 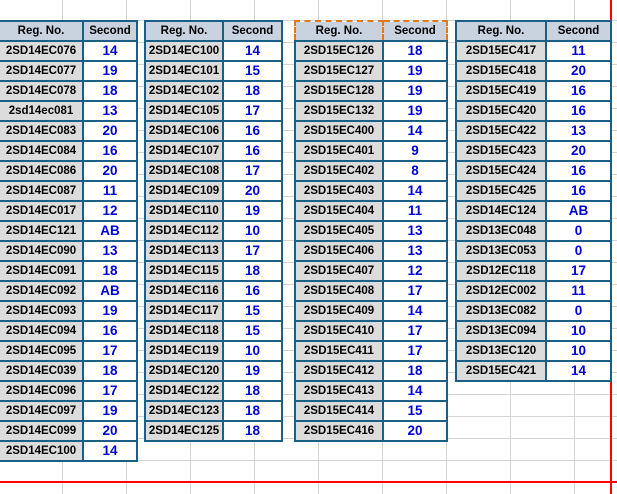 What do you see at coordinates (184, 131) in the screenshot?
I see `reg-no-cell: 2SD14EC106` at bounding box center [184, 131].